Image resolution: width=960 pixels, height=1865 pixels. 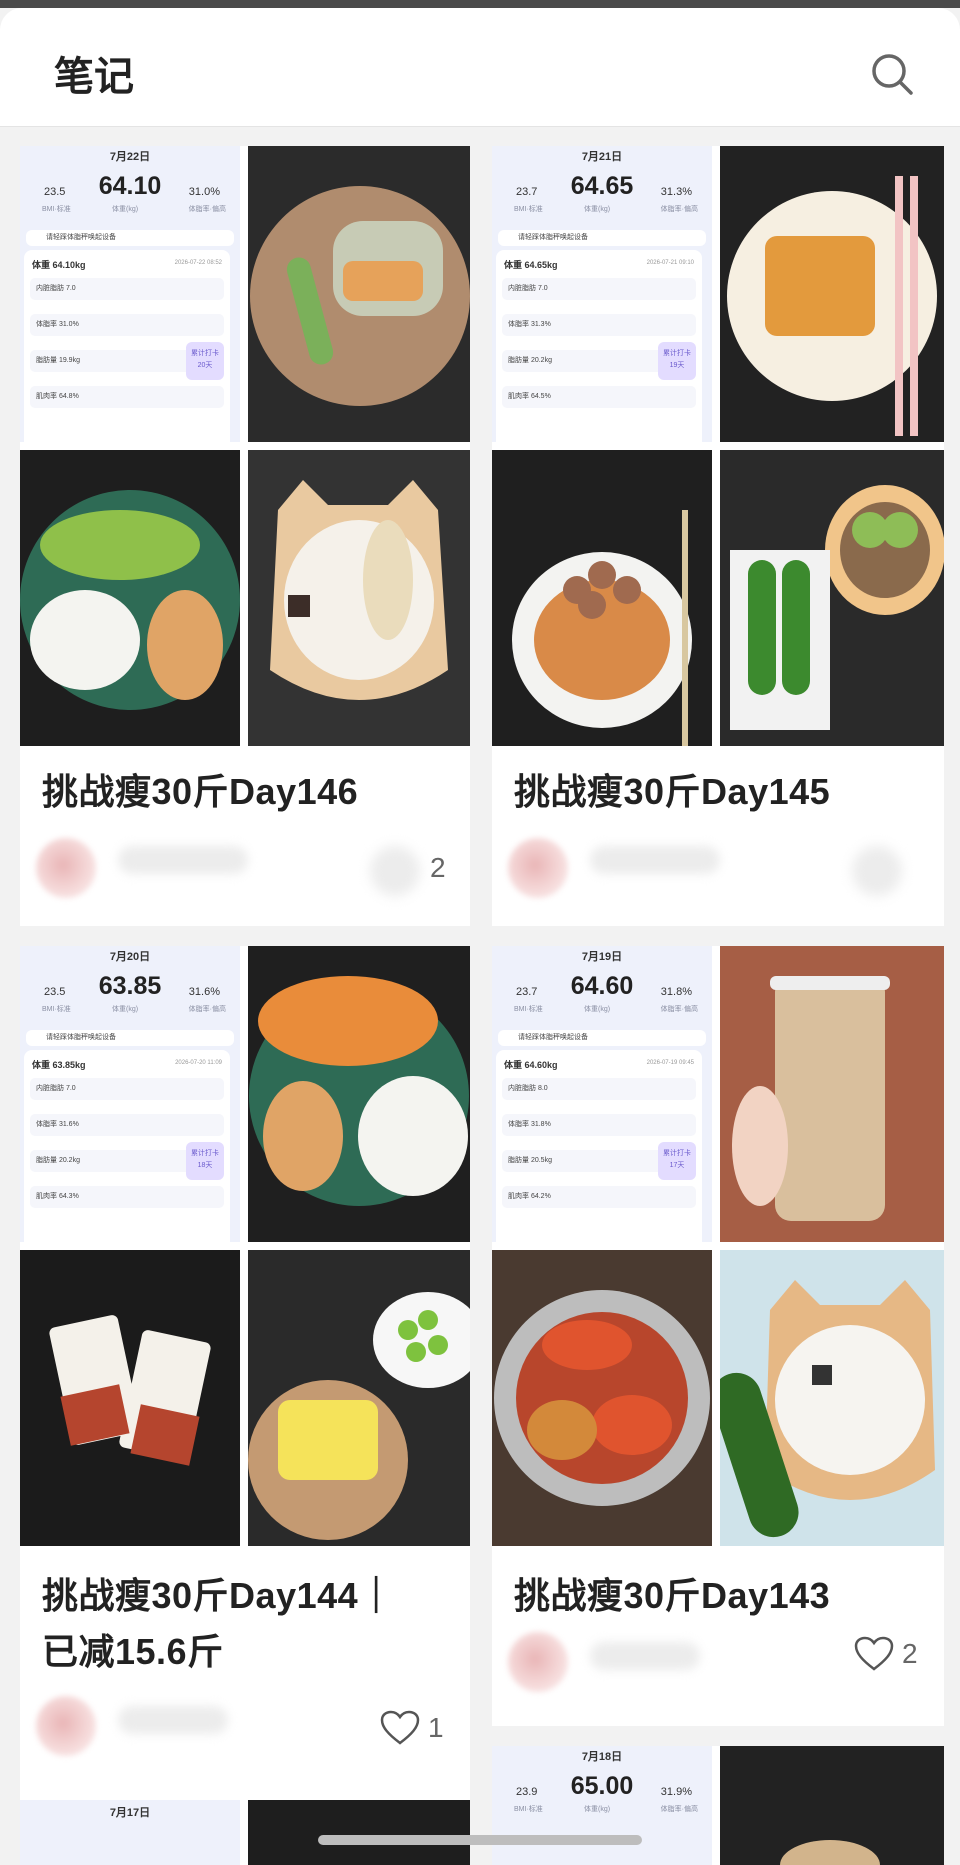 I want to click on like-button: 1, so click(x=412, y=1728).